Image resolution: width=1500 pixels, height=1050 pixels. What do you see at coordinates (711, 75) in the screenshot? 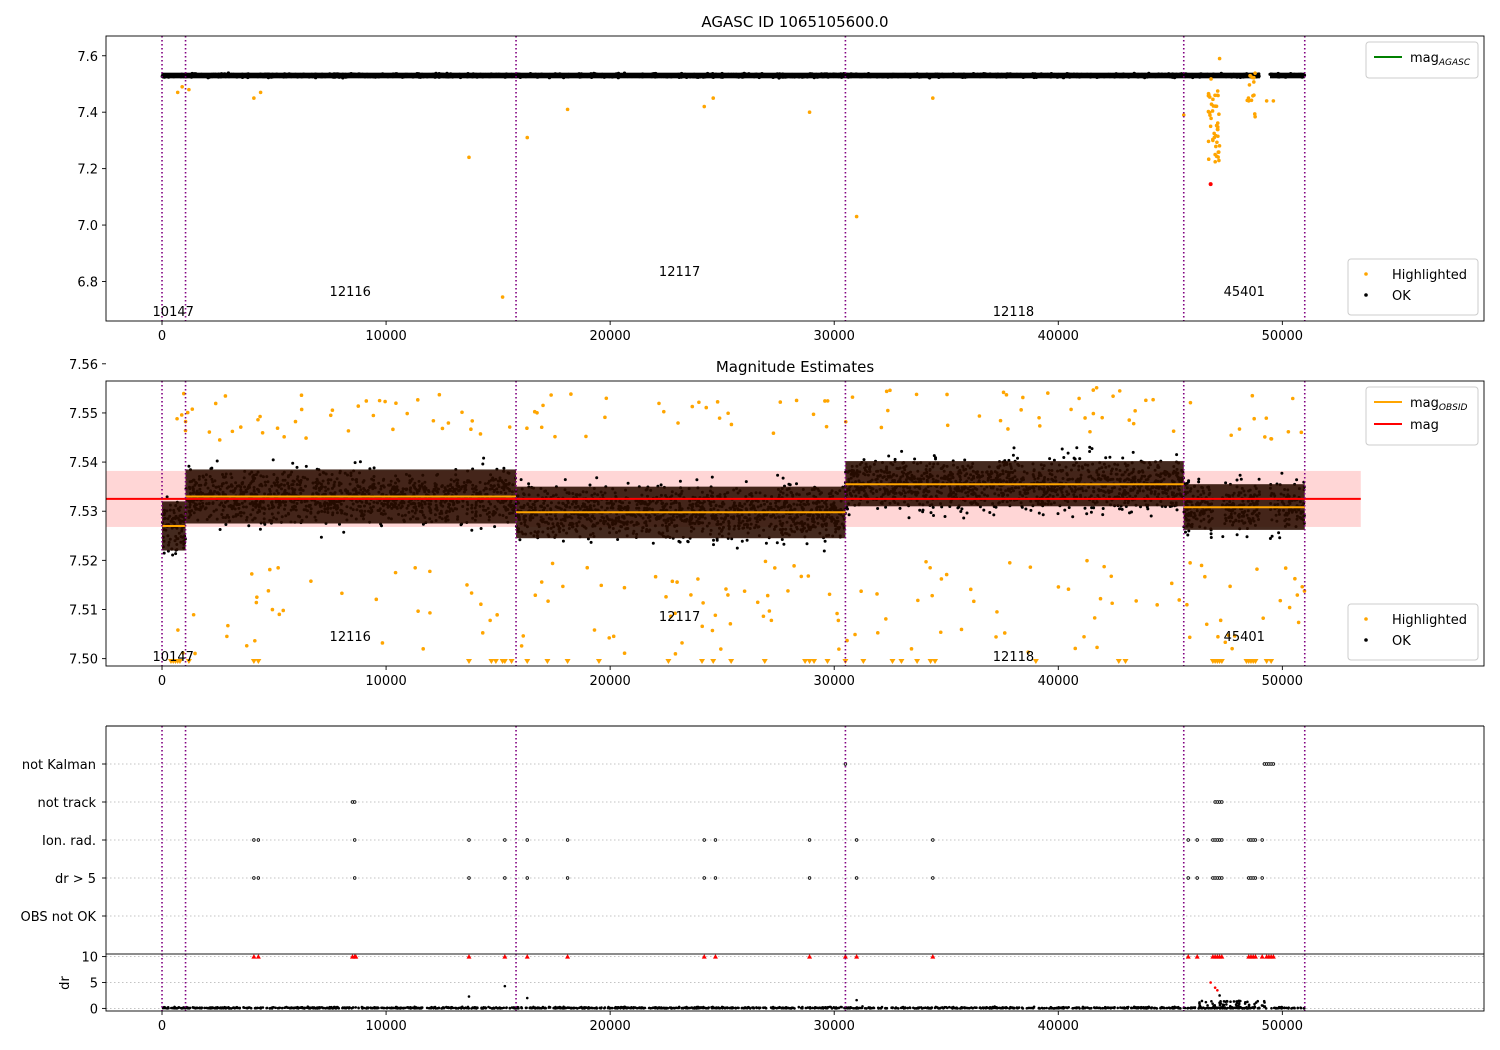
I see `ok-band-core` at bounding box center [711, 75].